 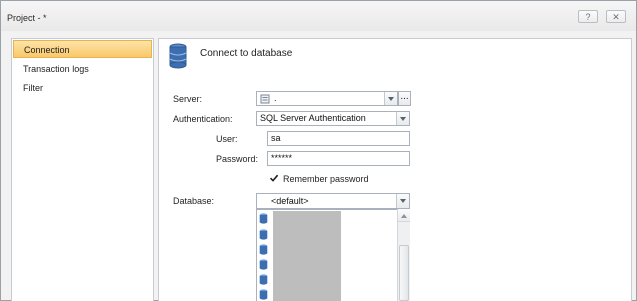 I want to click on sidebar-item-filter: Filter, so click(x=82, y=88).